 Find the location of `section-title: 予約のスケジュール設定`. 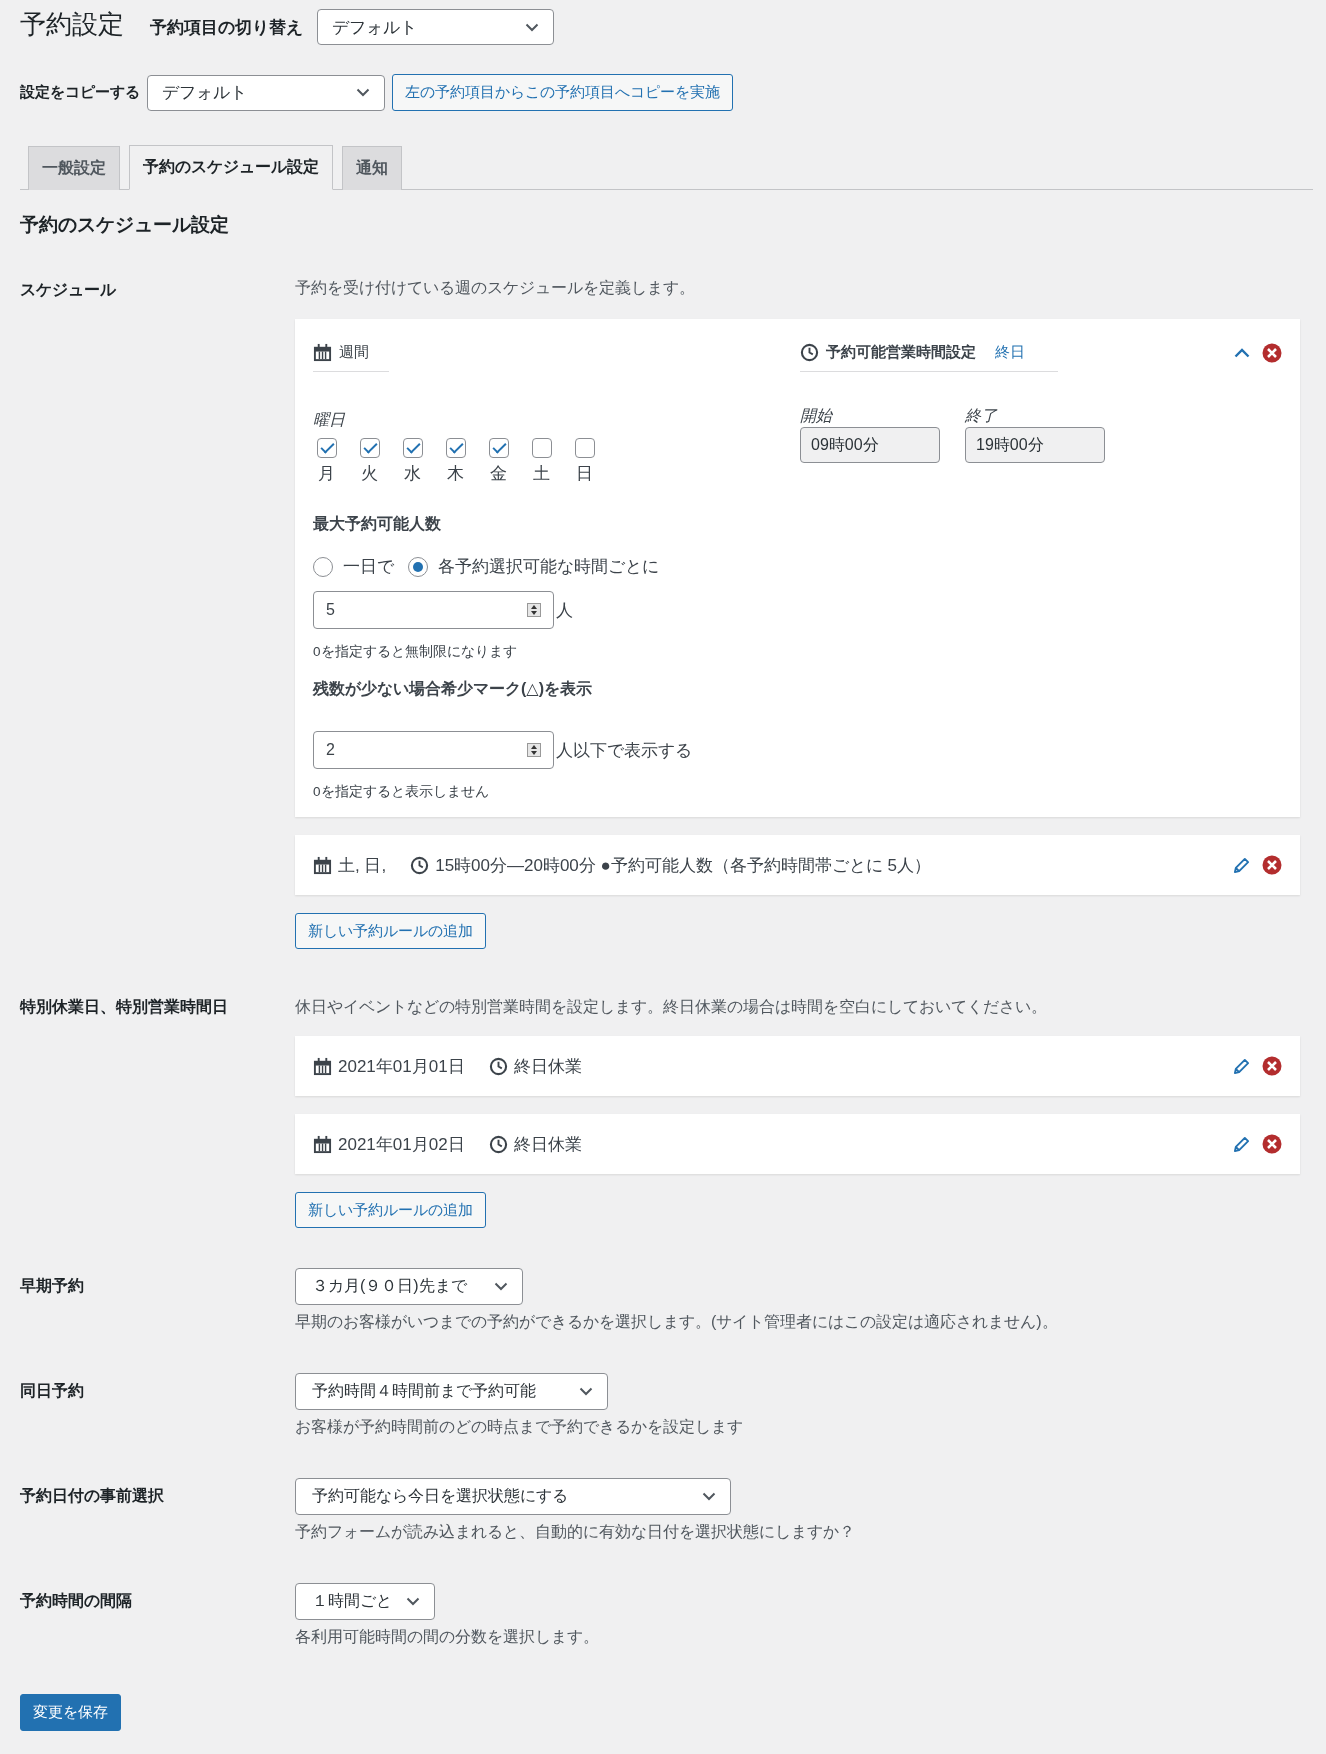

section-title: 予約のスケジュール設定 is located at coordinates (125, 225).